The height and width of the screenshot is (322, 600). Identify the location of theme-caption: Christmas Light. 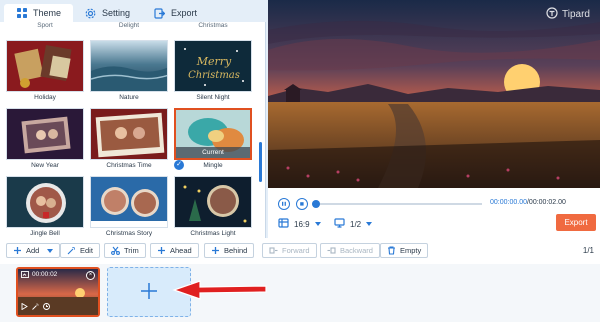
(213, 233).